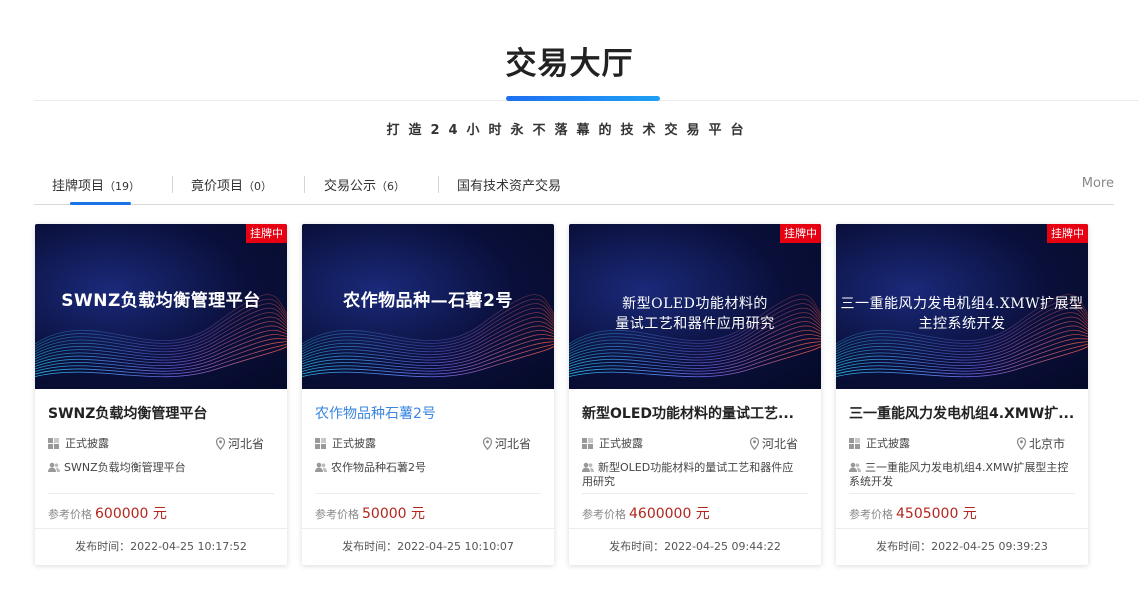  Describe the element at coordinates (583, 98) in the screenshot. I see `title-accent-bar` at that location.